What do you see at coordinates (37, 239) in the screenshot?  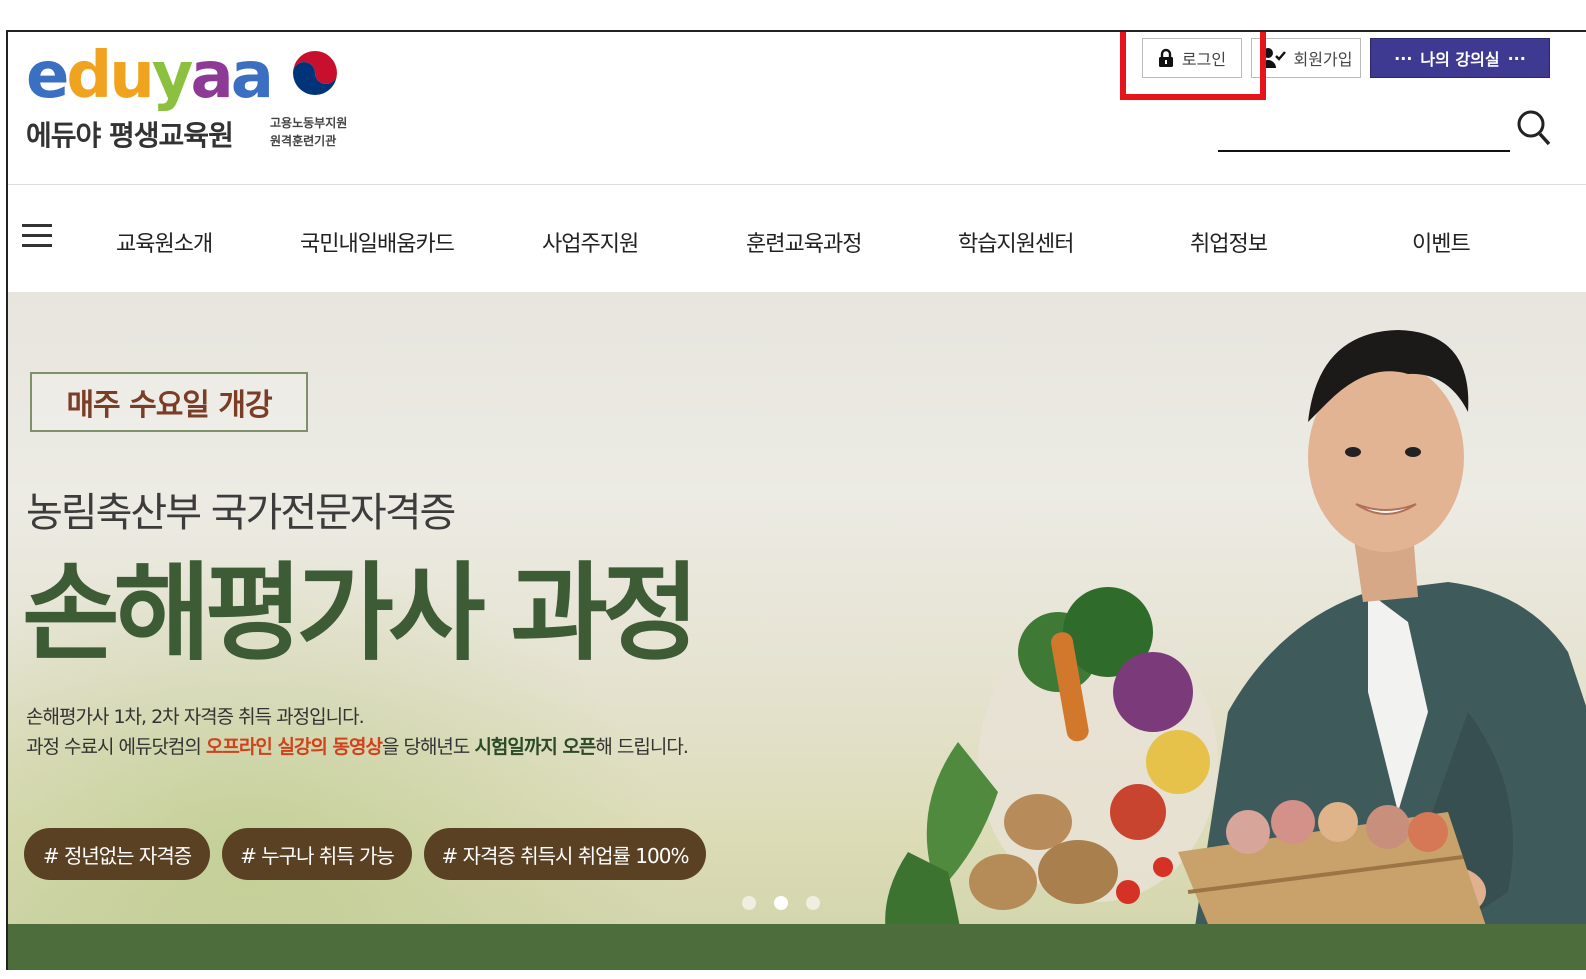 I see `hamburger-menu-icon` at bounding box center [37, 239].